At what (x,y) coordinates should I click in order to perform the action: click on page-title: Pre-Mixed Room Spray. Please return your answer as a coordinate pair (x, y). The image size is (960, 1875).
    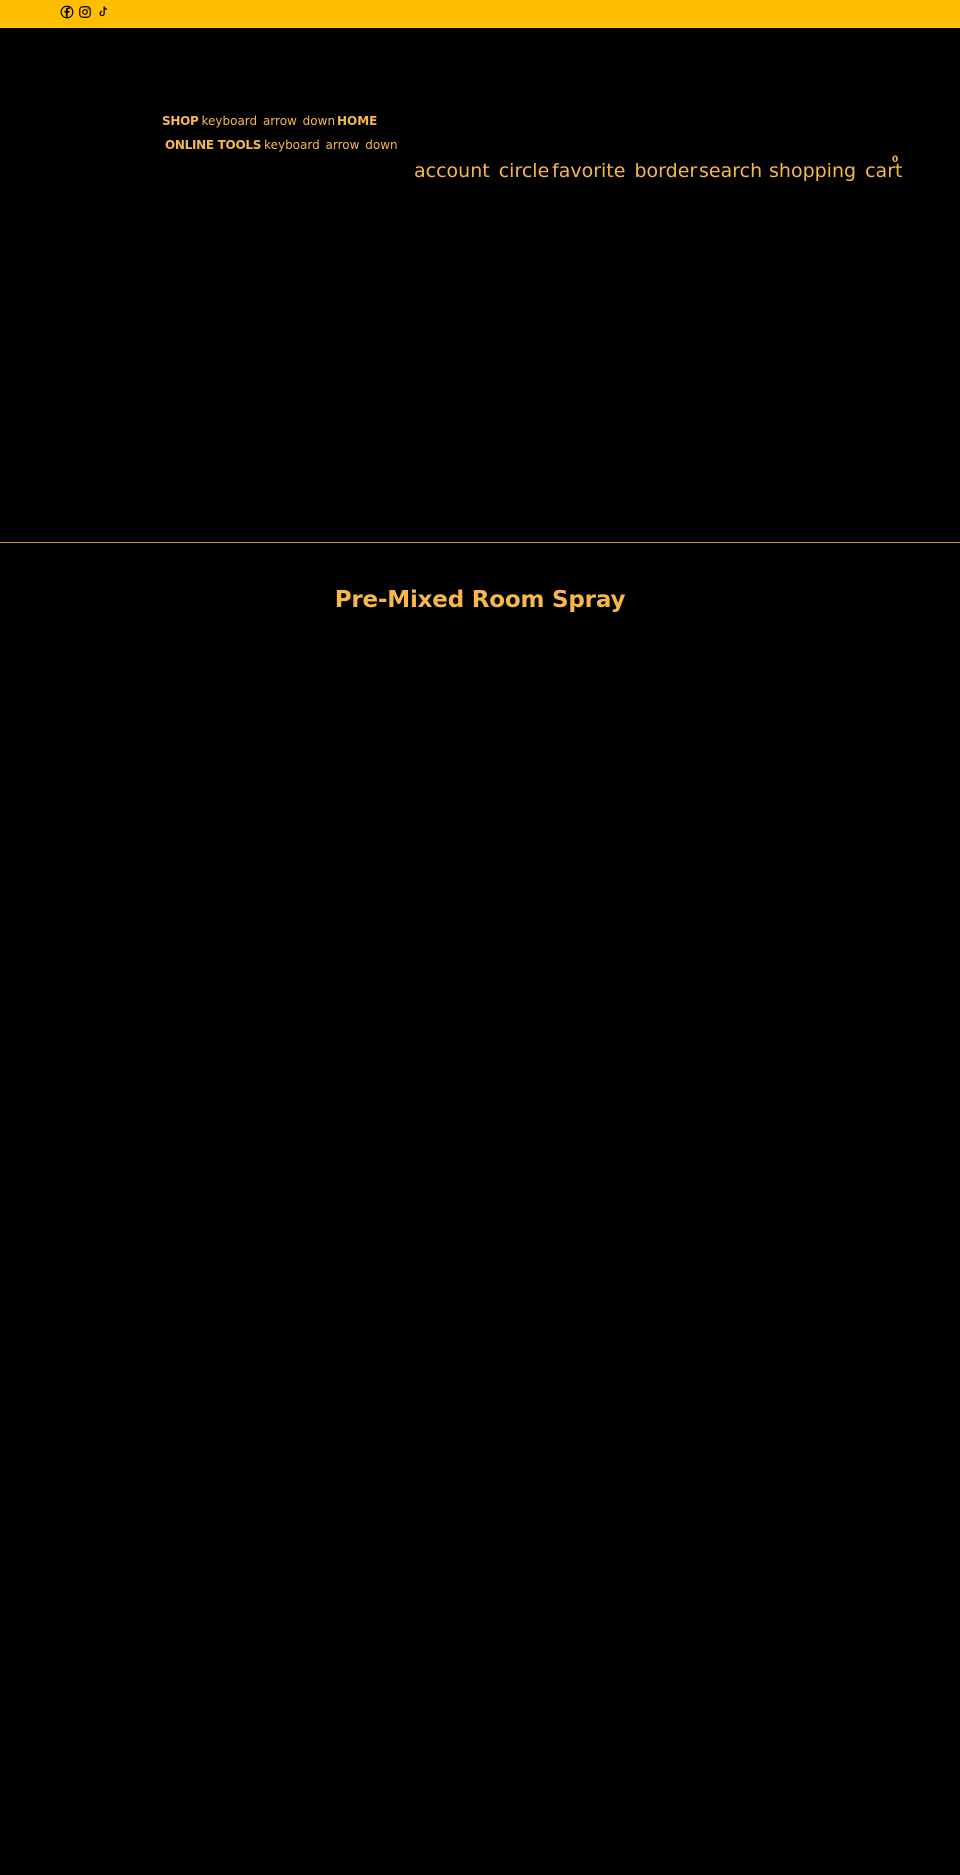
    Looking at the image, I should click on (480, 600).